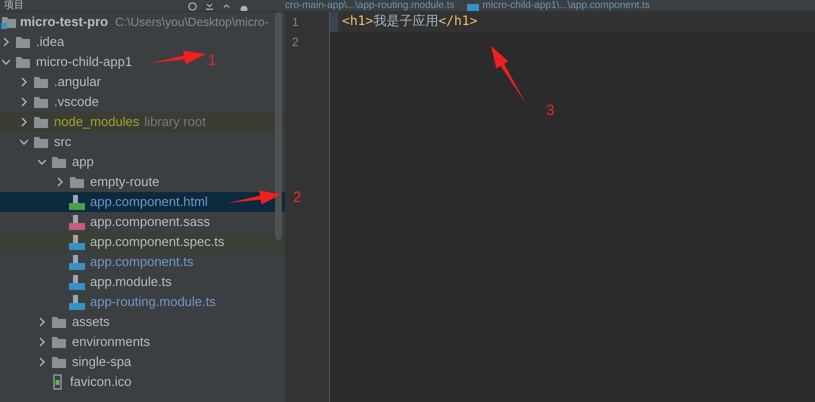  I want to click on tree-item: app.module.ts, so click(86, 282).